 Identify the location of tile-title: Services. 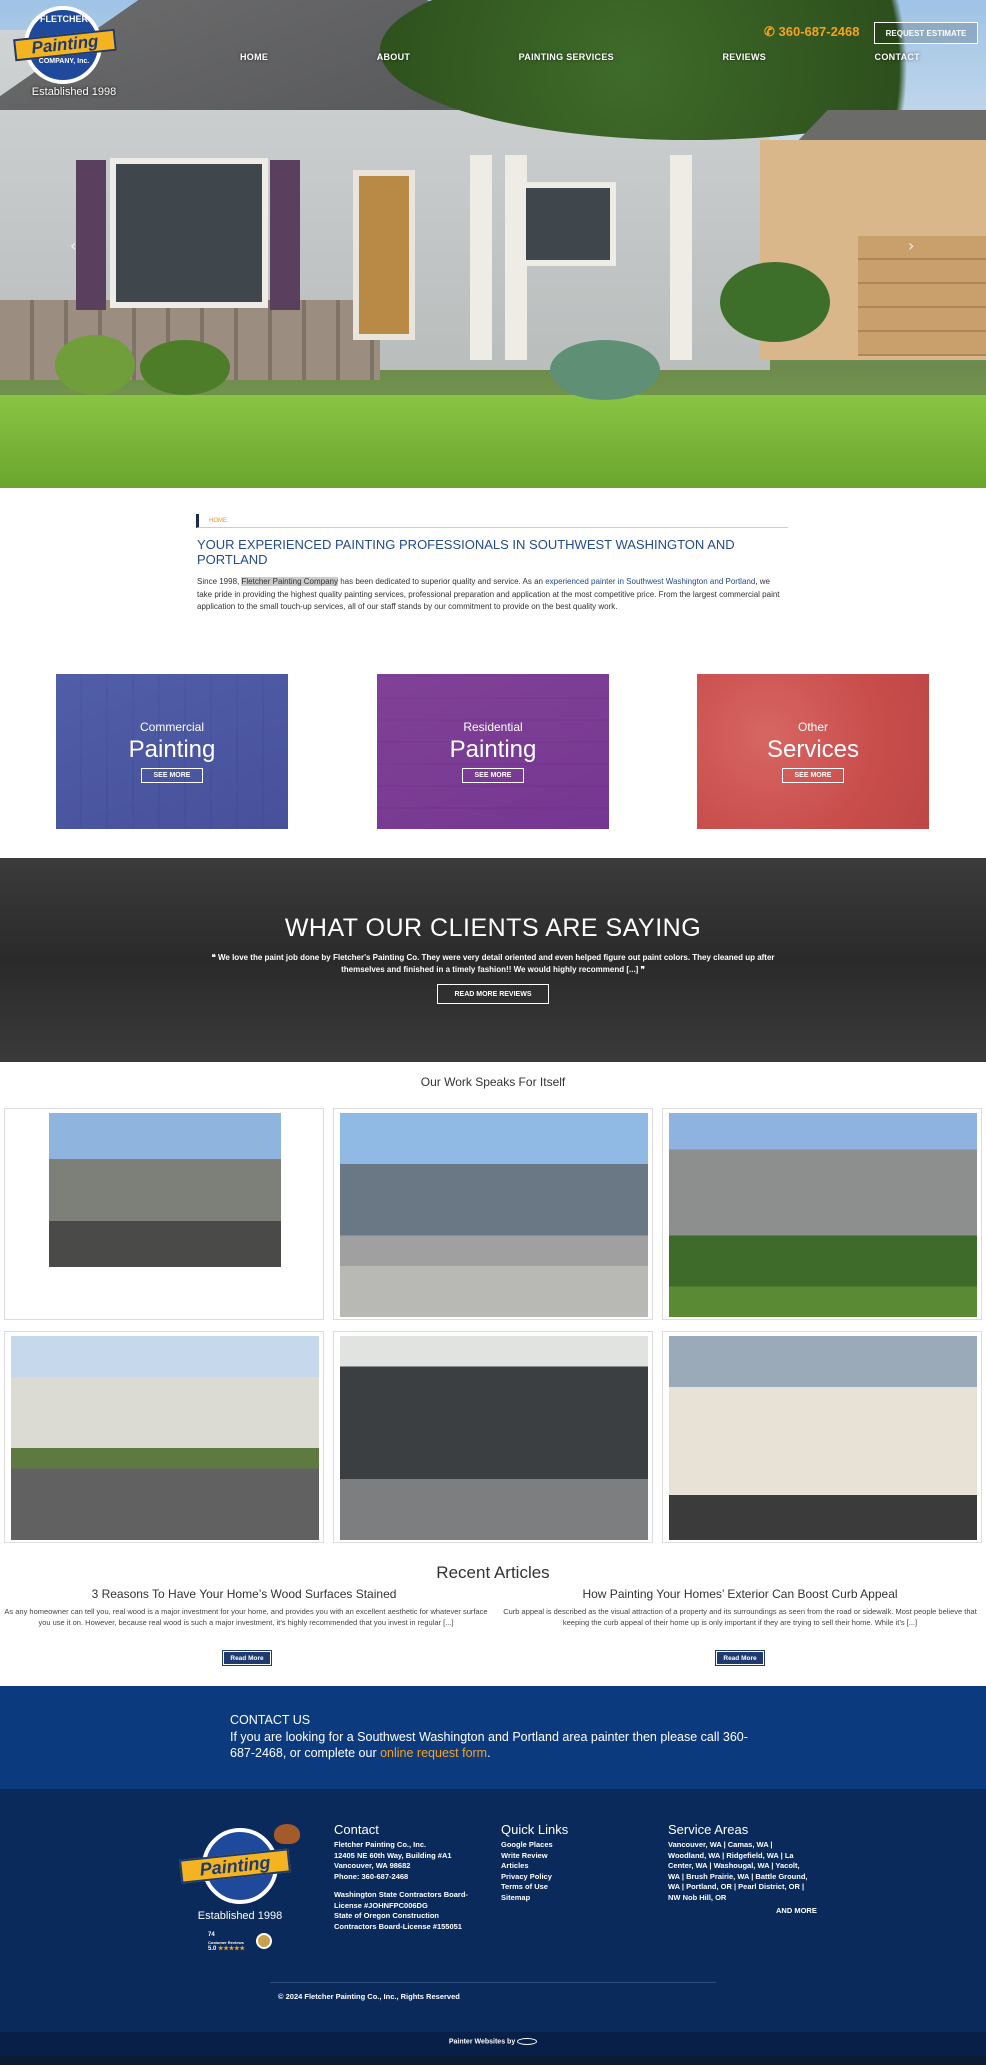
(813, 749).